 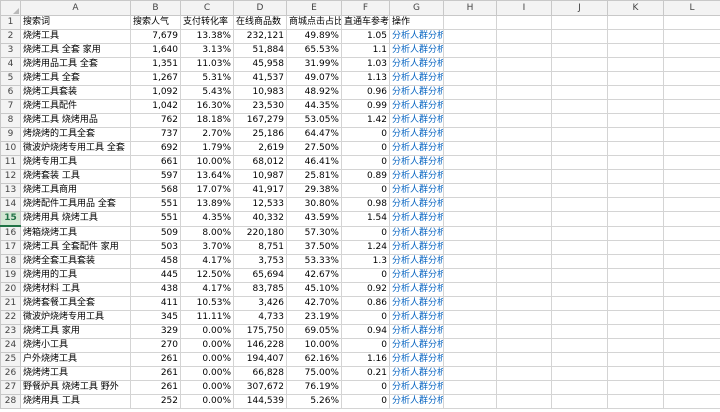 What do you see at coordinates (260, 373) in the screenshot?
I see `value-cell: 66,828` at bounding box center [260, 373].